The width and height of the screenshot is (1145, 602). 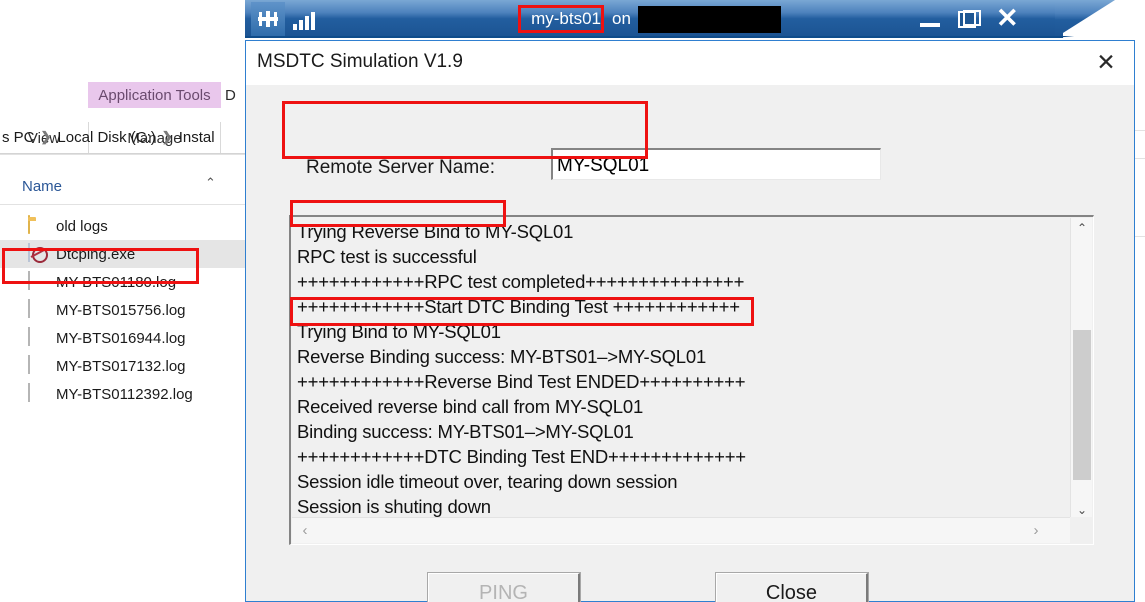 I want to click on scroll-right-icon: ›, so click(x=1036, y=530).